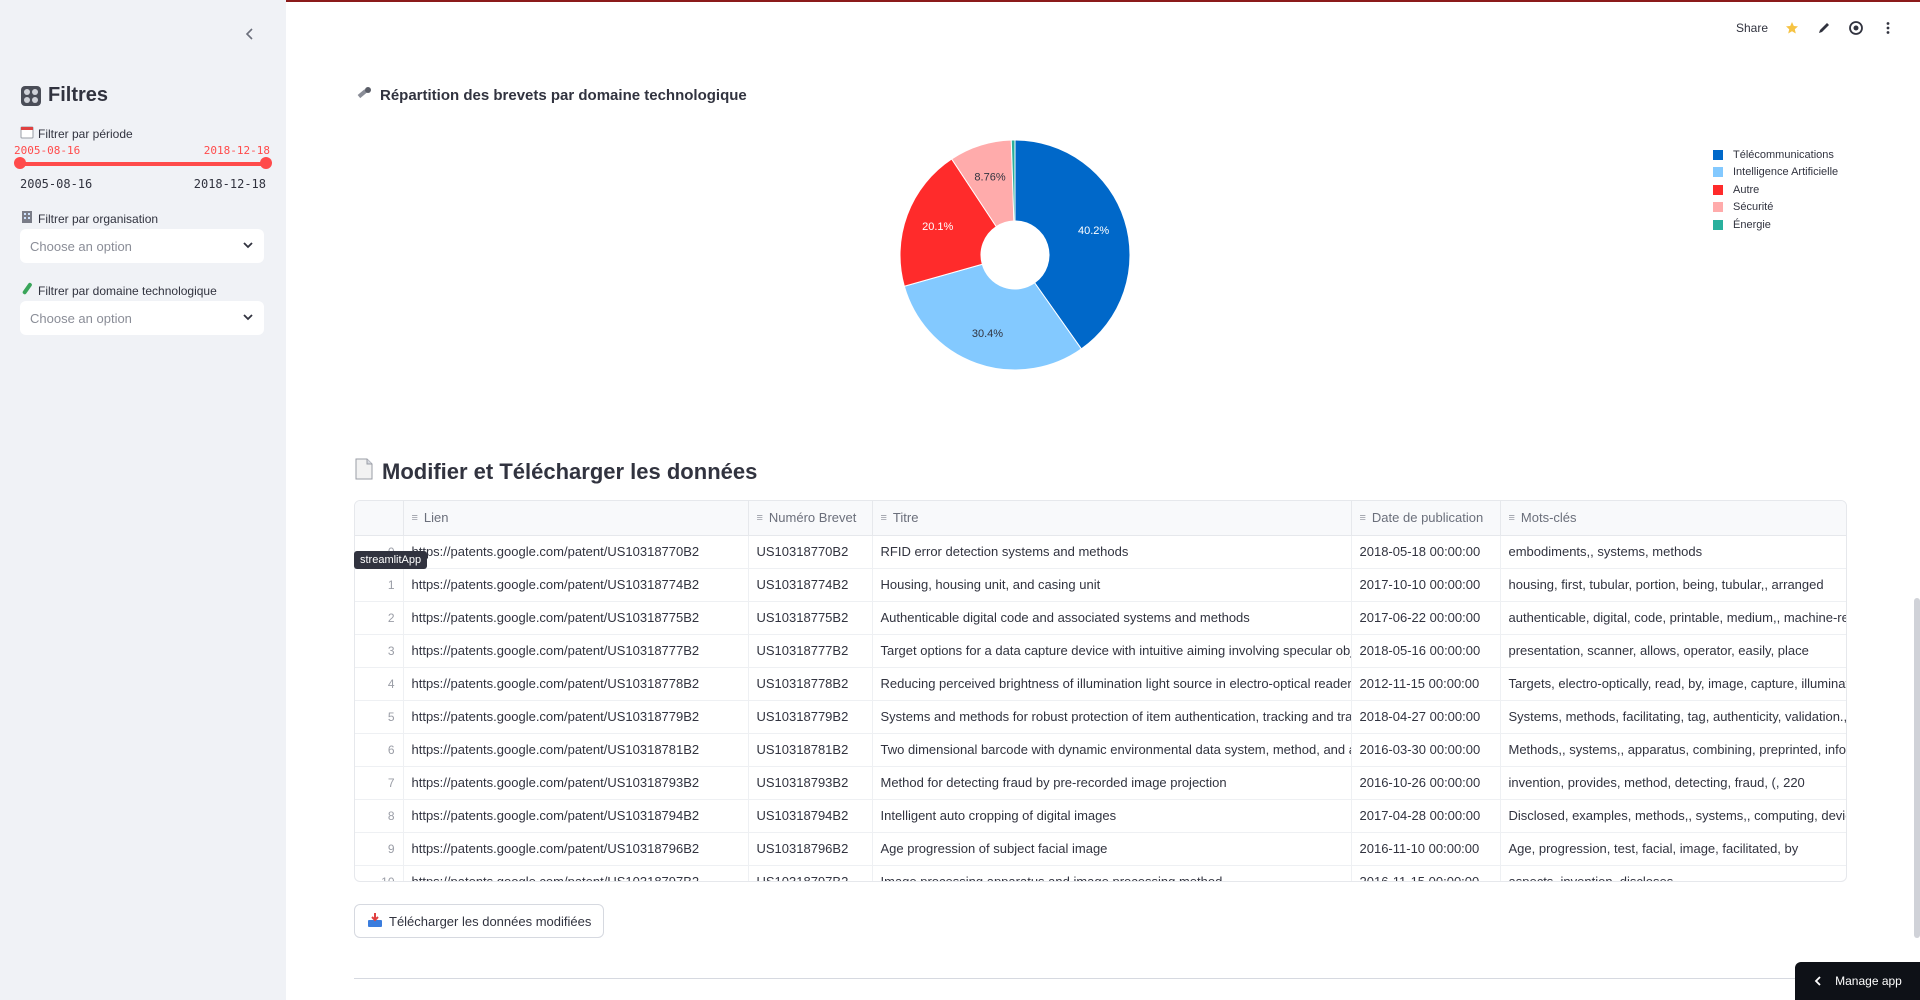 The image size is (1920, 1000). Describe the element at coordinates (810, 651) in the screenshot. I see `cell-numero: US10318777B2` at that location.